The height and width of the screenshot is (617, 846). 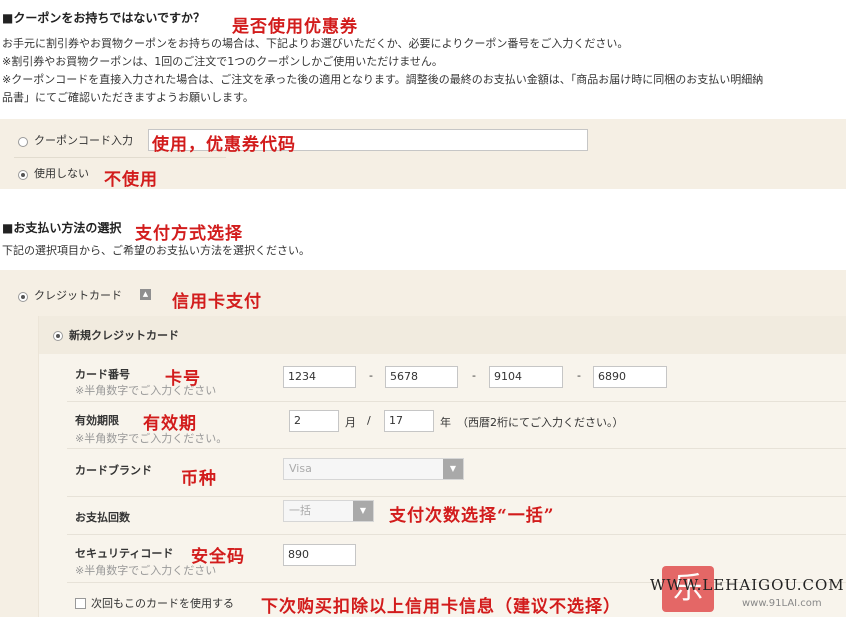 I want to click on coupon-heading-annotation: 是否使用优惠券, so click(x=295, y=27).